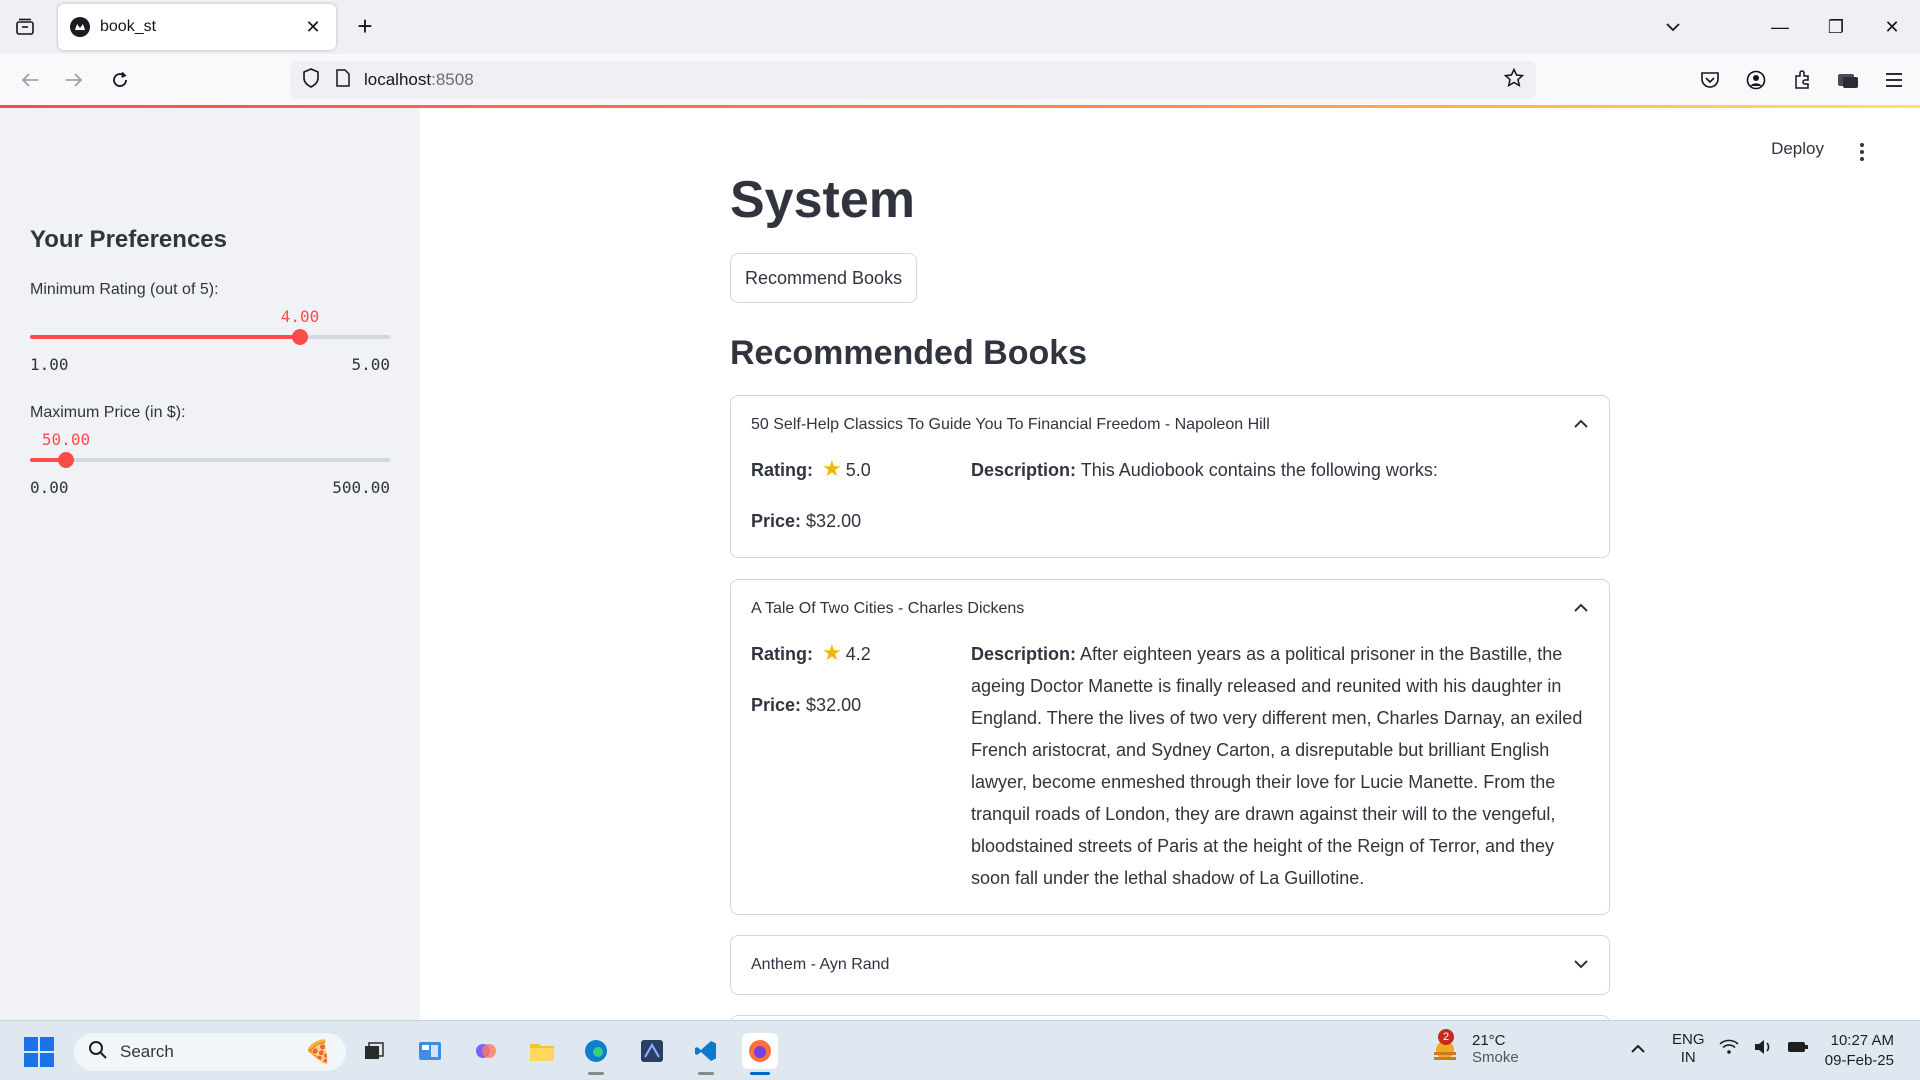 The image size is (1920, 1080). I want to click on book-rating: Rating: ★ 4.2, so click(861, 664).